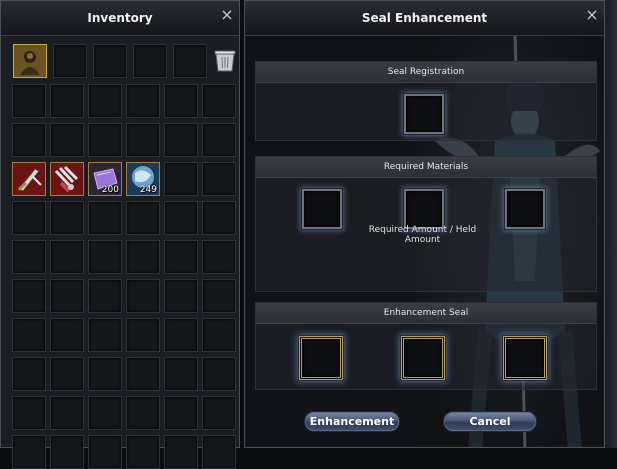 The height and width of the screenshot is (469, 617). Describe the element at coordinates (110, 190) in the screenshot. I see `item-quantity: 200` at that location.